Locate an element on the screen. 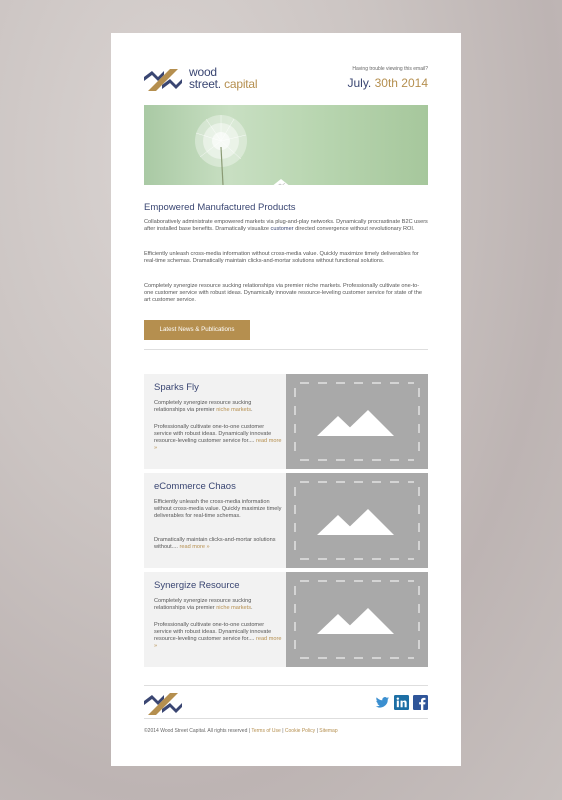 Image resolution: width=562 pixels, height=800 pixels. logo-line2-b: capital is located at coordinates (239, 84).